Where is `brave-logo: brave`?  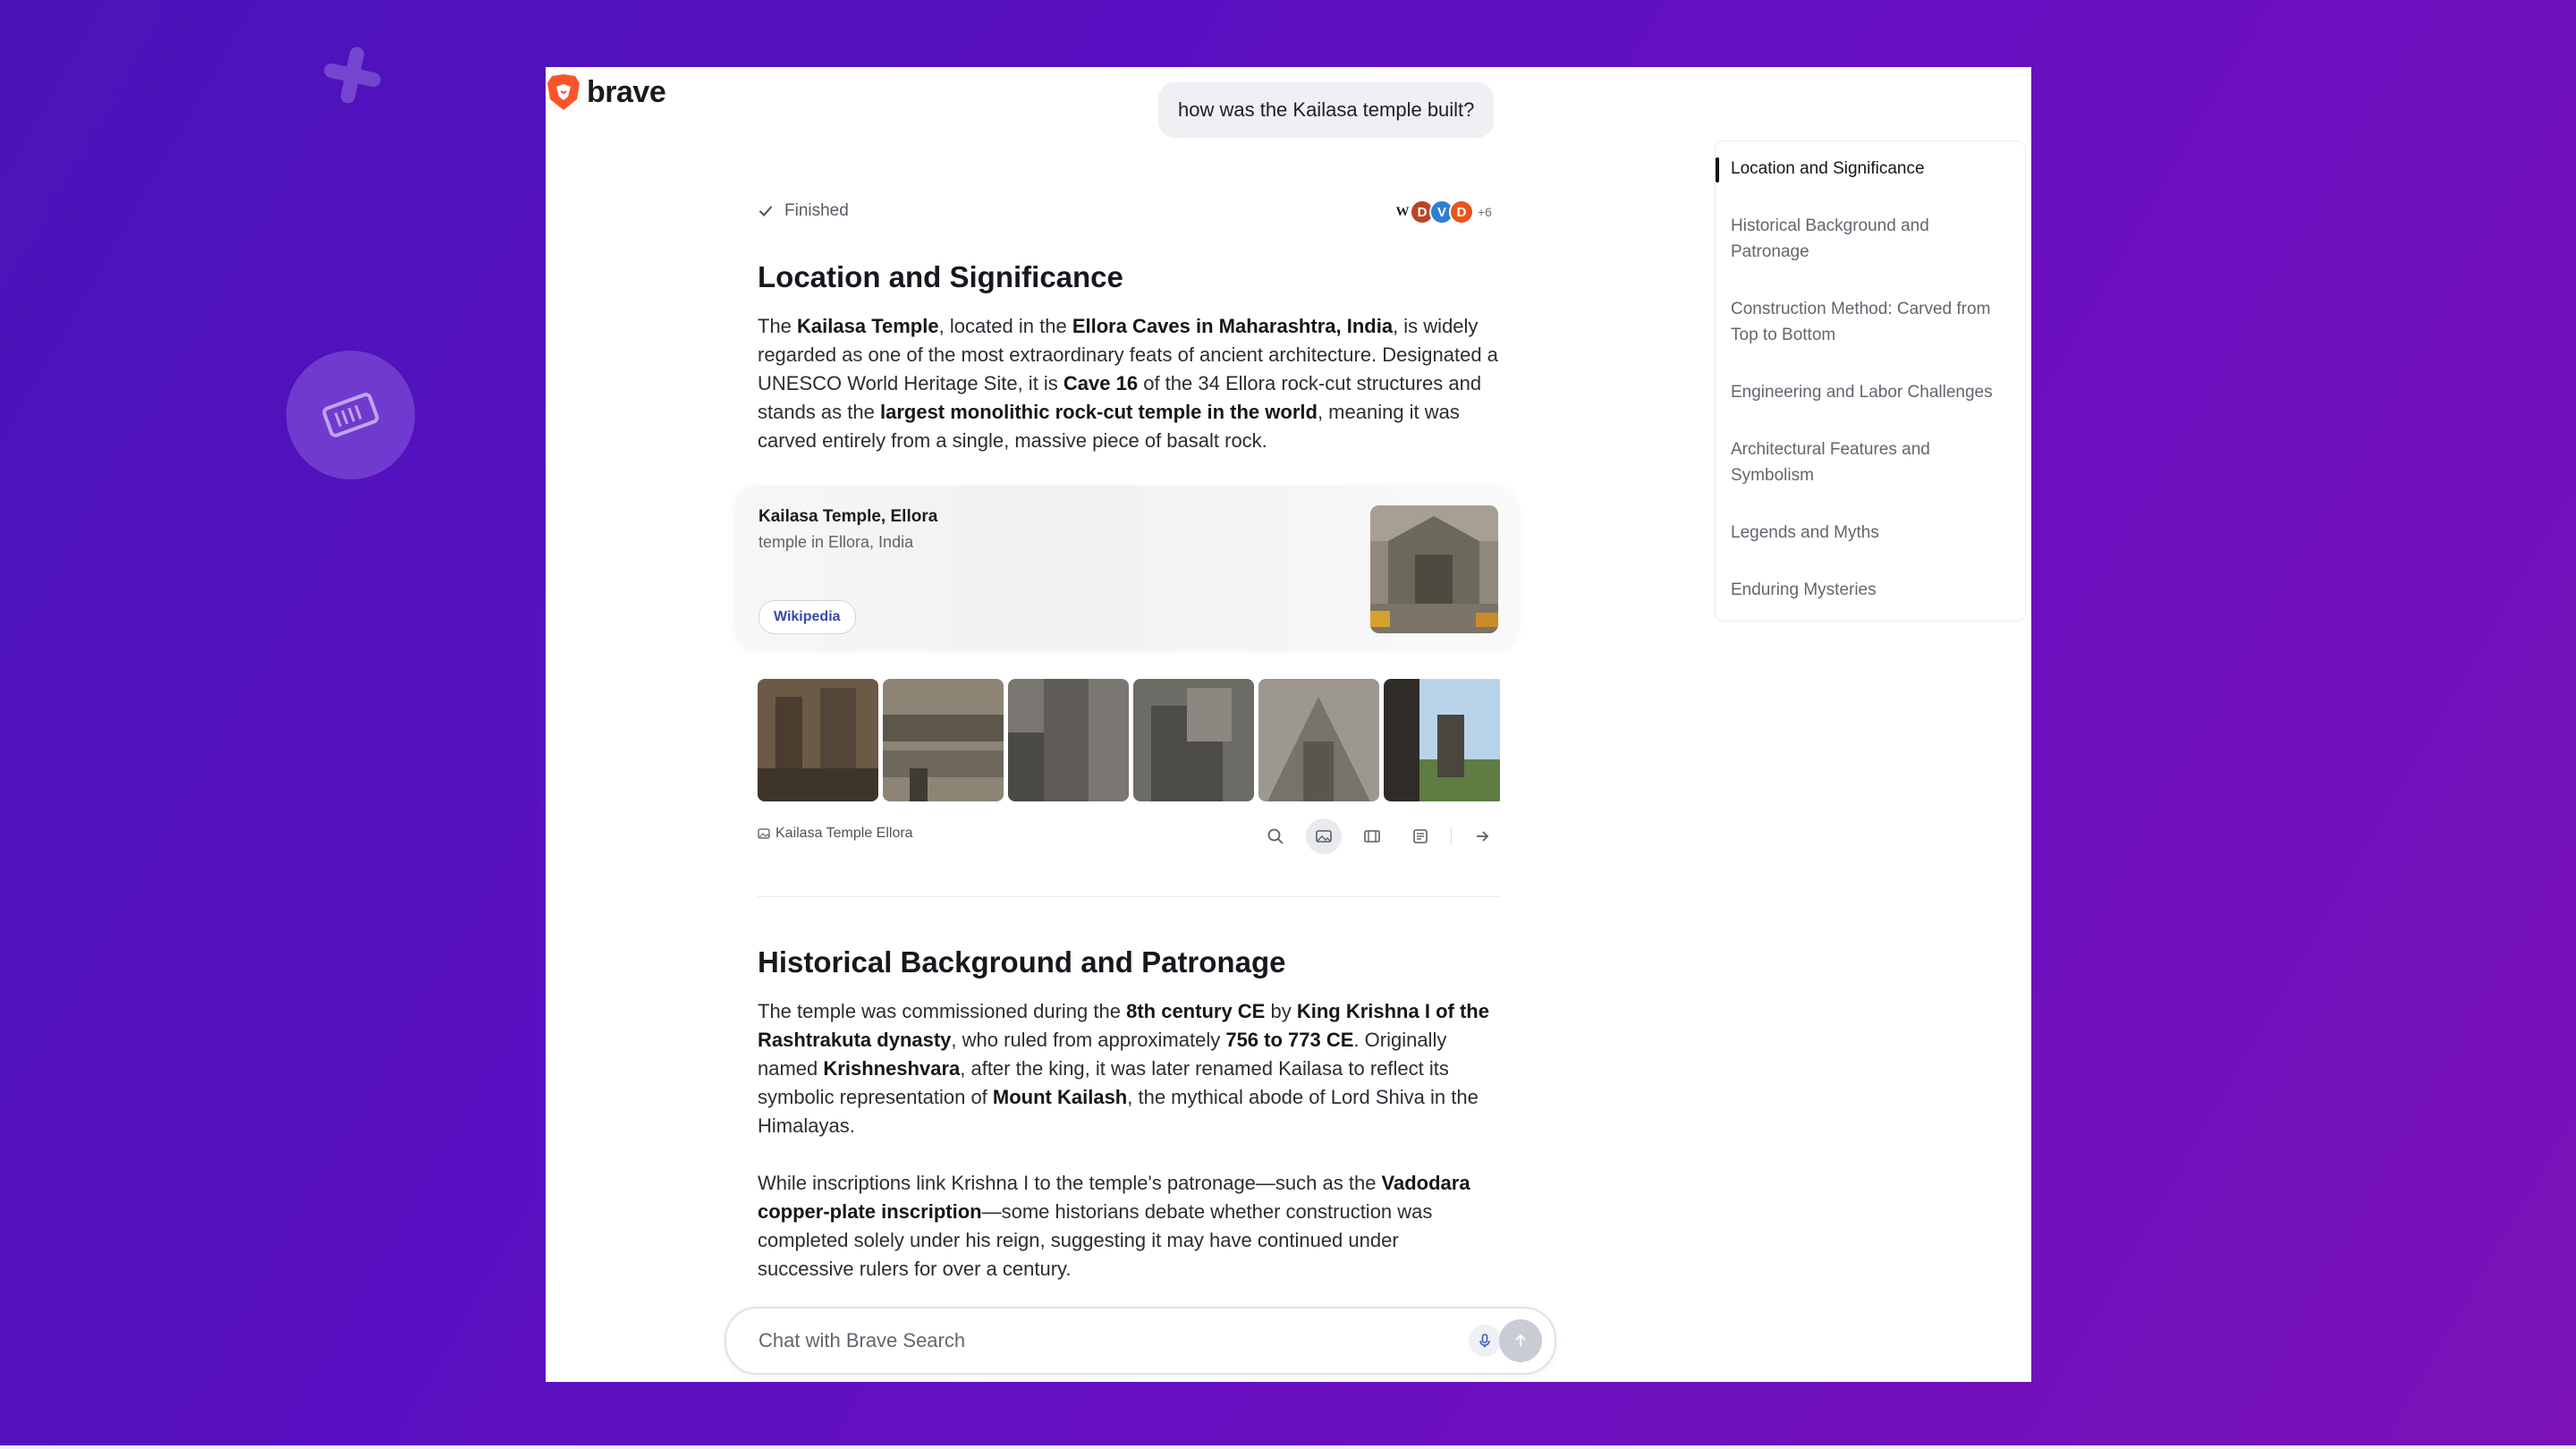 brave-logo: brave is located at coordinates (606, 92).